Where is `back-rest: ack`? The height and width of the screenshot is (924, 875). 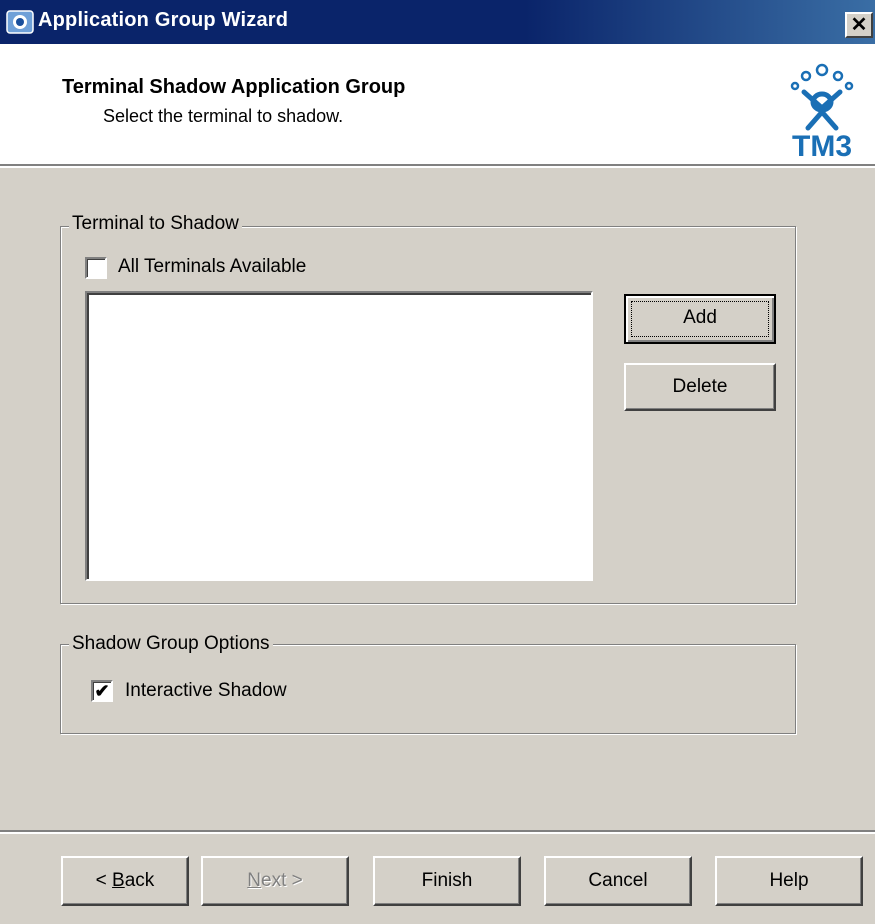
back-rest: ack is located at coordinates (139, 880).